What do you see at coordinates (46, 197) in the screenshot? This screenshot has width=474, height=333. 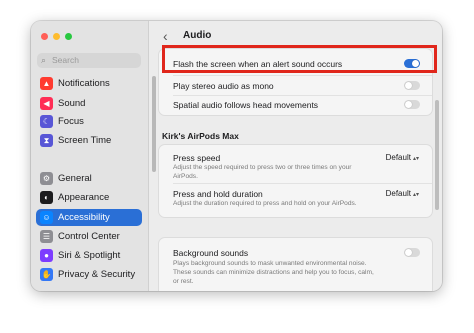 I see `appearance-icon: ◐` at bounding box center [46, 197].